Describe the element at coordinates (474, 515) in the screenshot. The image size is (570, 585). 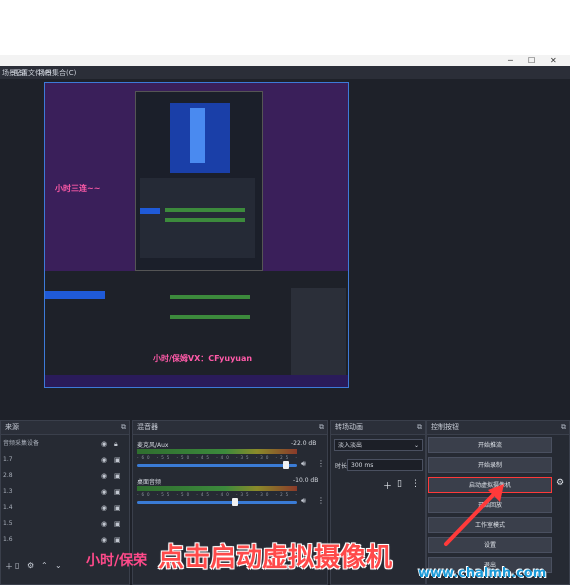
I see `annotation-arrow` at that location.